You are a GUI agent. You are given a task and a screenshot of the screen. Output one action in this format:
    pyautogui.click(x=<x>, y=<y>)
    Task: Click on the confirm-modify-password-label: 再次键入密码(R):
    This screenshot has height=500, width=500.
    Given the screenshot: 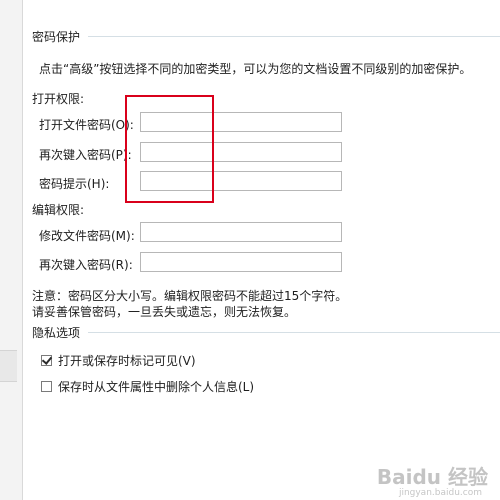 What is the action you would take?
    pyautogui.click(x=86, y=265)
    